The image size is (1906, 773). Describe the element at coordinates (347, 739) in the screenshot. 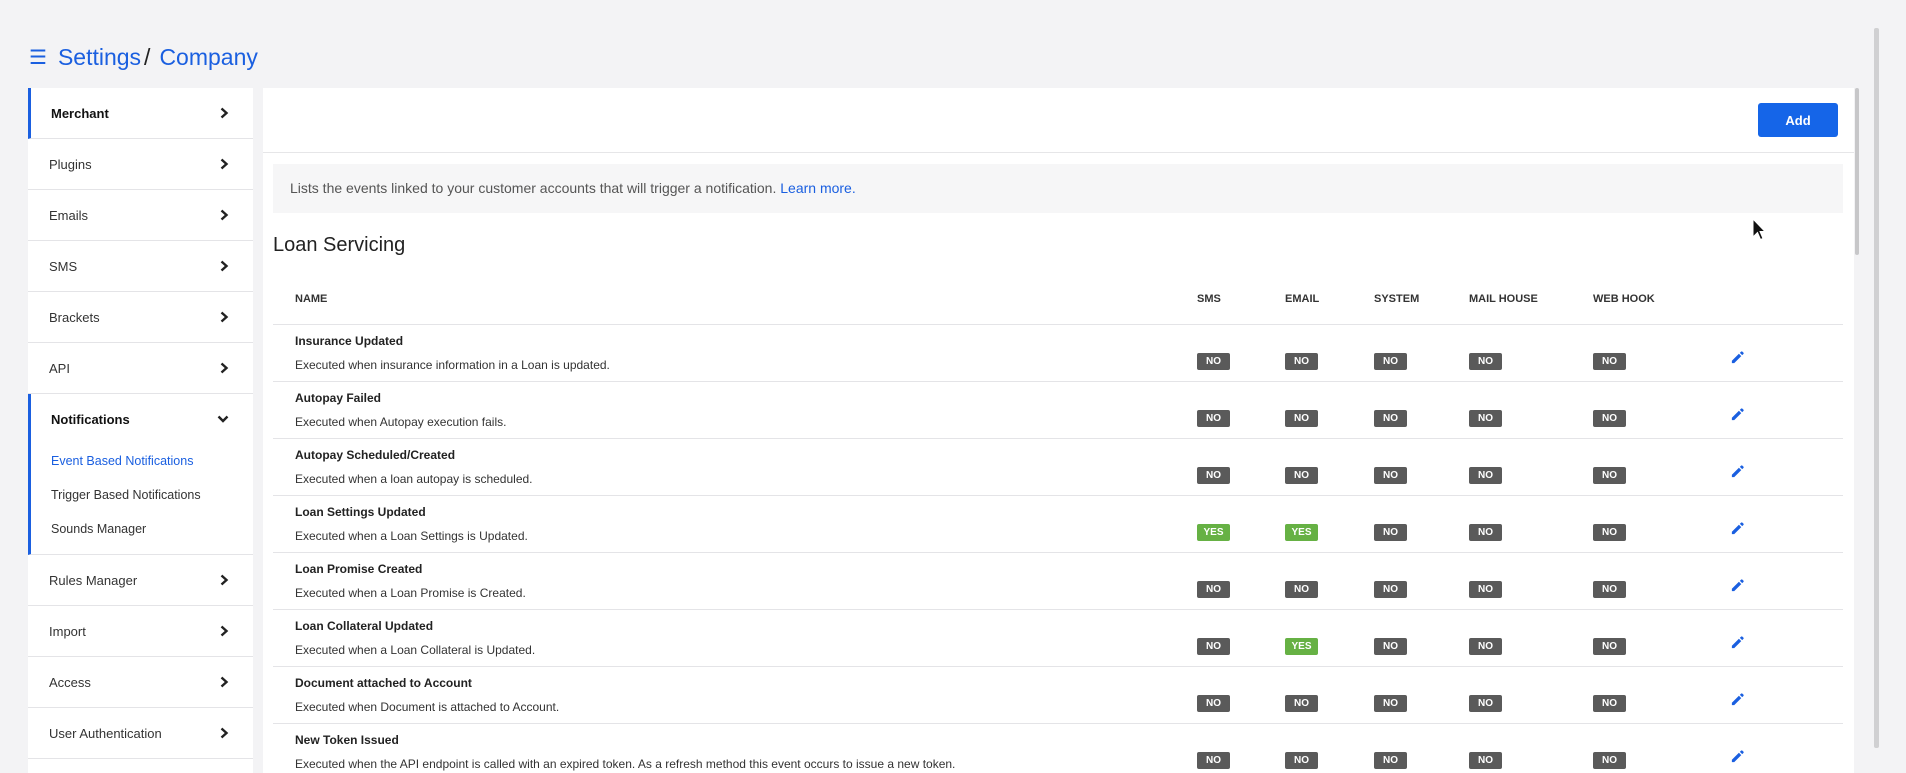

I see `event-title: New Token Issued` at that location.